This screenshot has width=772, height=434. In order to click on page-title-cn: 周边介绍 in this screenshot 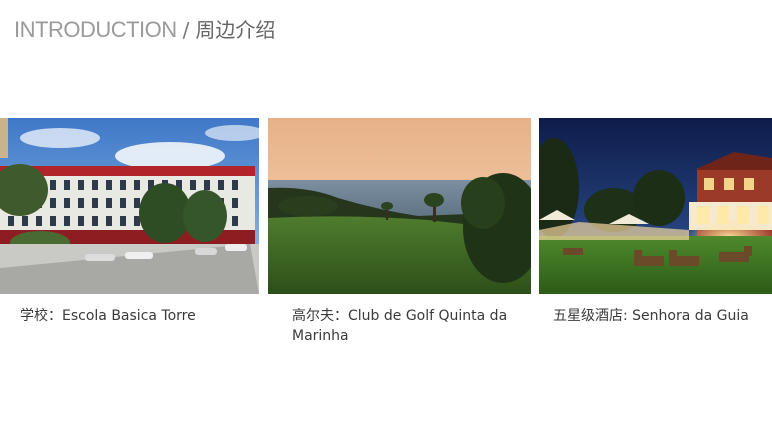, I will do `click(235, 30)`.